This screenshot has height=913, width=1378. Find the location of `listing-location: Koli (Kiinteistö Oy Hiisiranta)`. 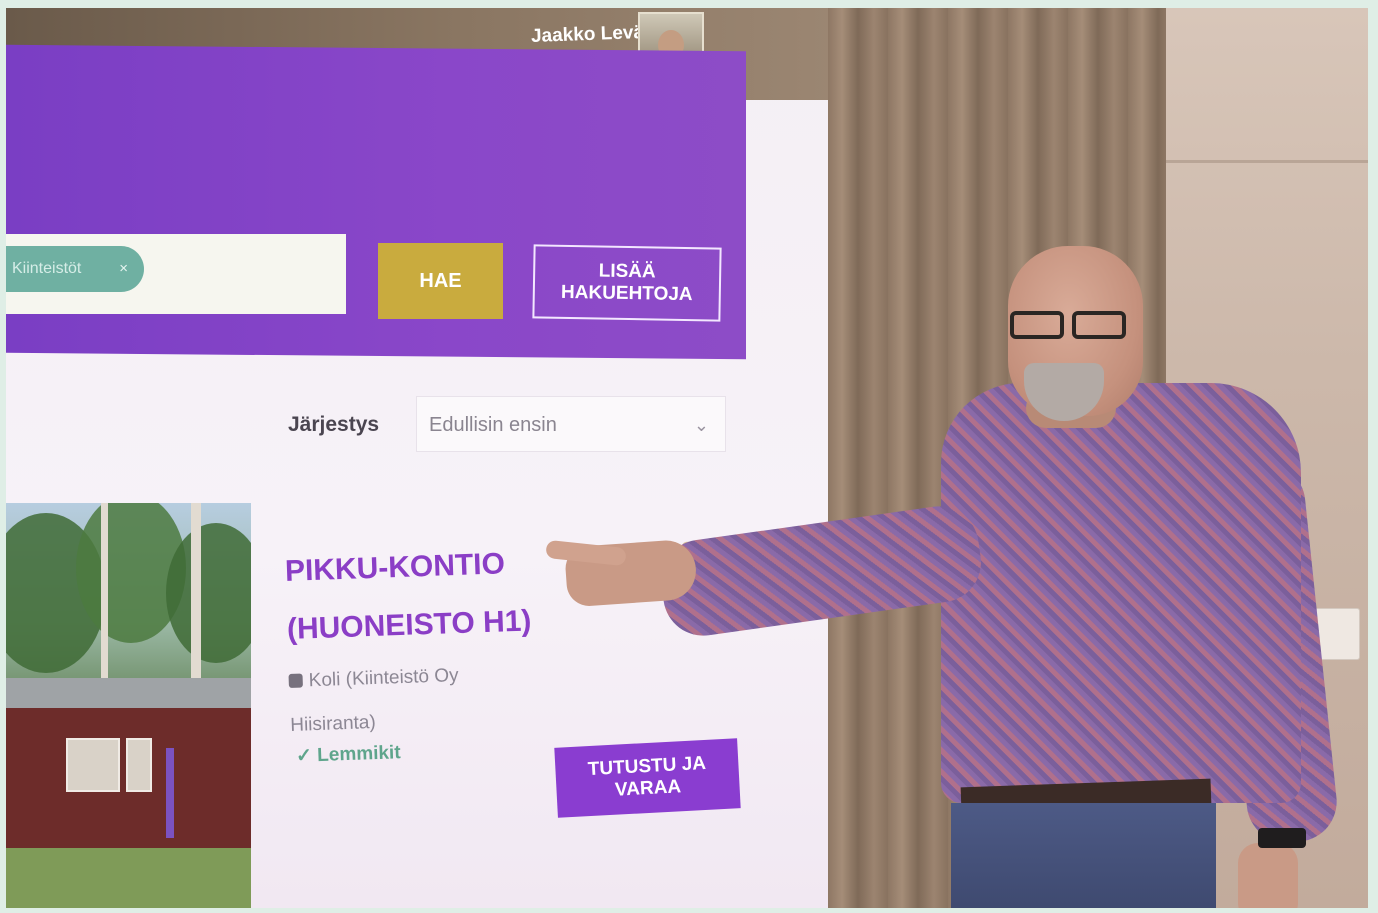

listing-location: Koli (Kiinteistö Oy Hiisiranta) is located at coordinates (399, 700).